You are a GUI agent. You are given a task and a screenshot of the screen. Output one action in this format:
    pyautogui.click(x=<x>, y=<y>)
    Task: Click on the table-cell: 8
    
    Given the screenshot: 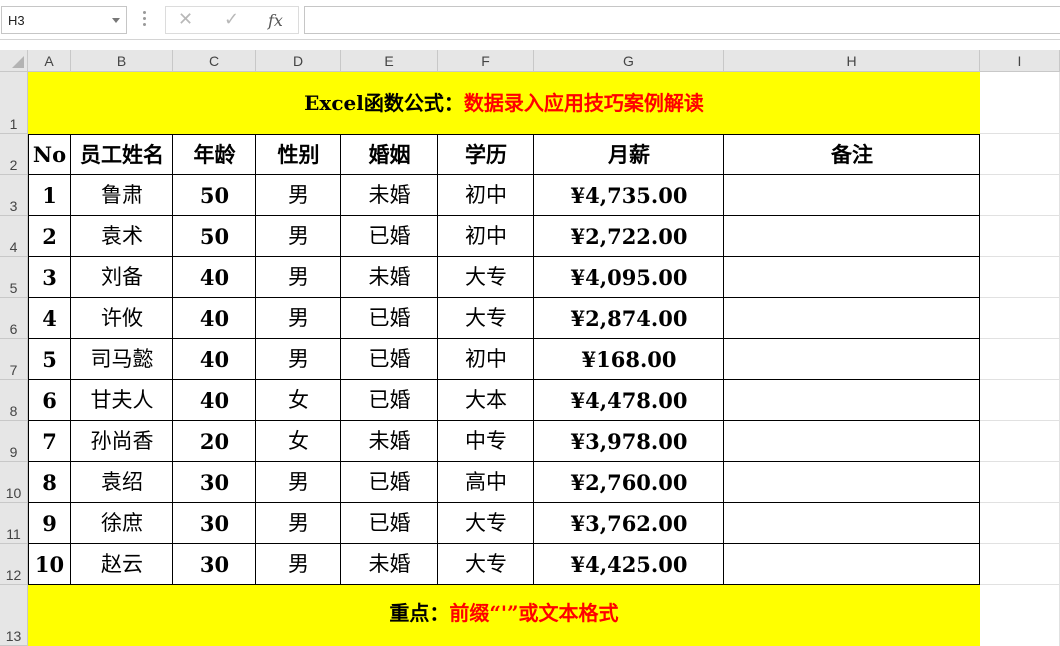 What is the action you would take?
    pyautogui.click(x=49, y=482)
    